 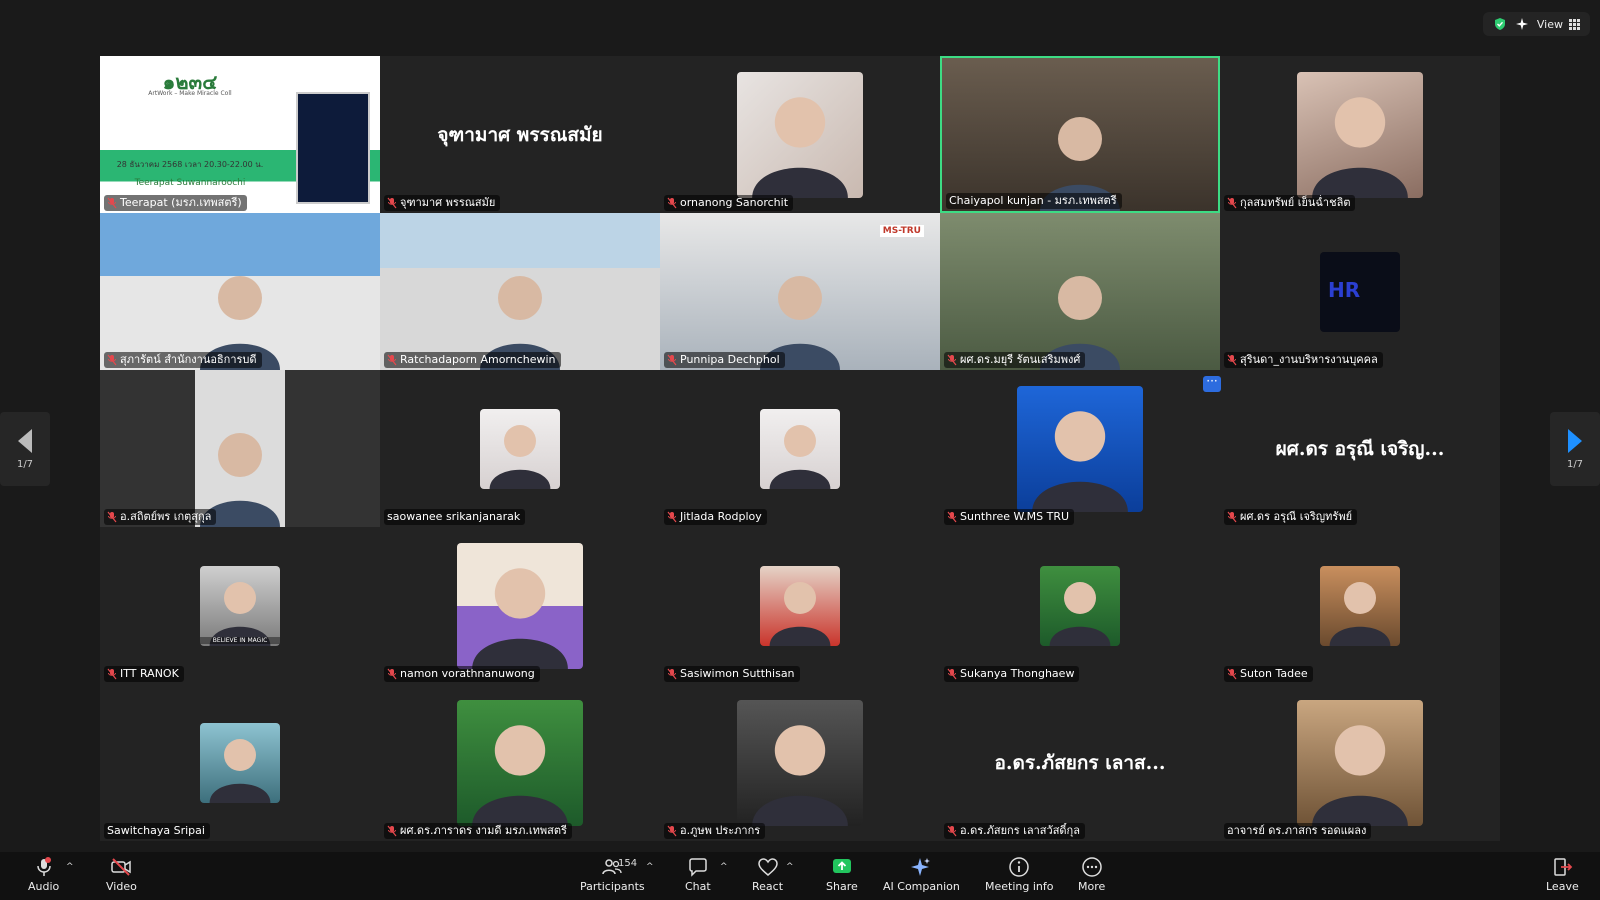 What do you see at coordinates (520, 291) in the screenshot?
I see `participant-tile: Ratchadaporn Amornchewin` at bounding box center [520, 291].